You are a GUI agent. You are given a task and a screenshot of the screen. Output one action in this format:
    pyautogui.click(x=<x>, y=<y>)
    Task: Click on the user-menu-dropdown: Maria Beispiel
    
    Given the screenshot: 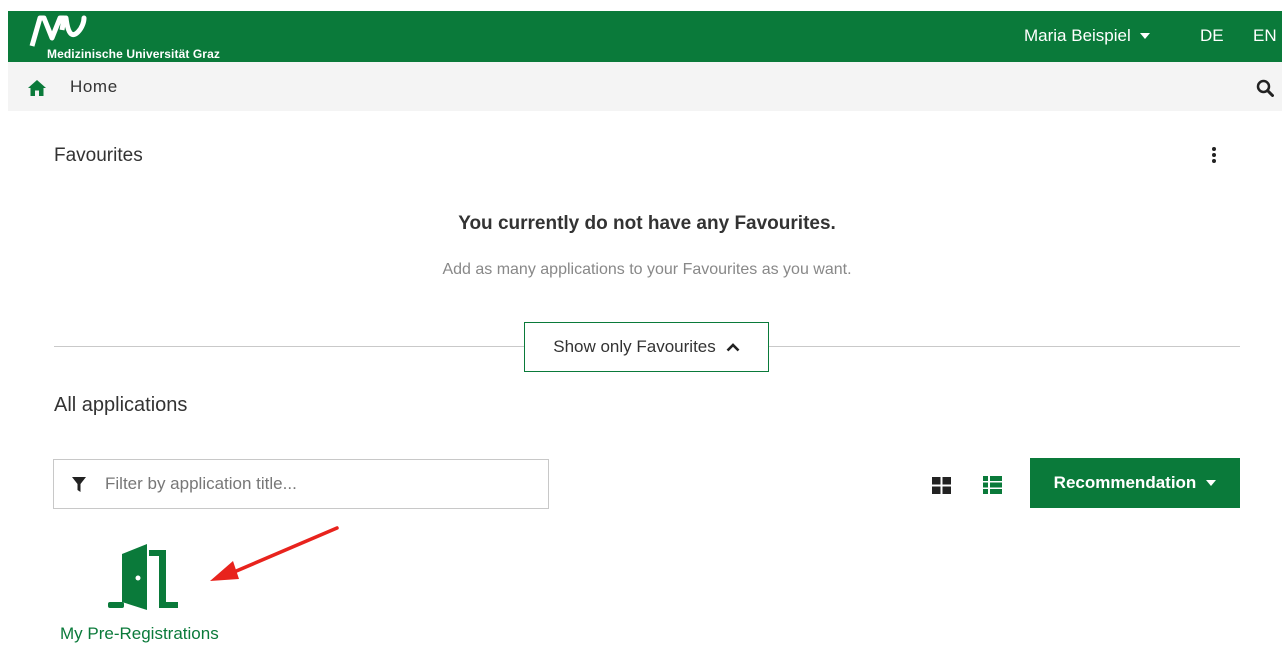 What is the action you would take?
    pyautogui.click(x=1087, y=36)
    